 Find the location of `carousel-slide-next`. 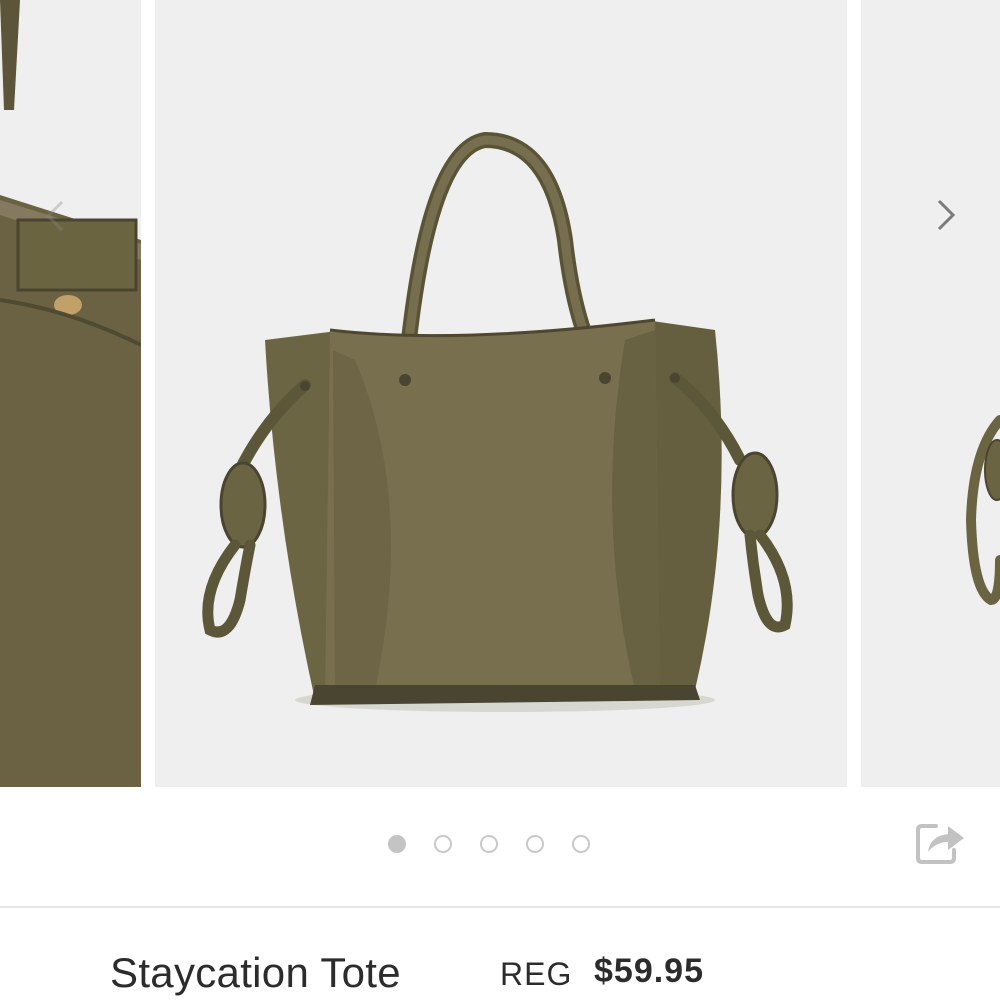

carousel-slide-next is located at coordinates (930, 393).